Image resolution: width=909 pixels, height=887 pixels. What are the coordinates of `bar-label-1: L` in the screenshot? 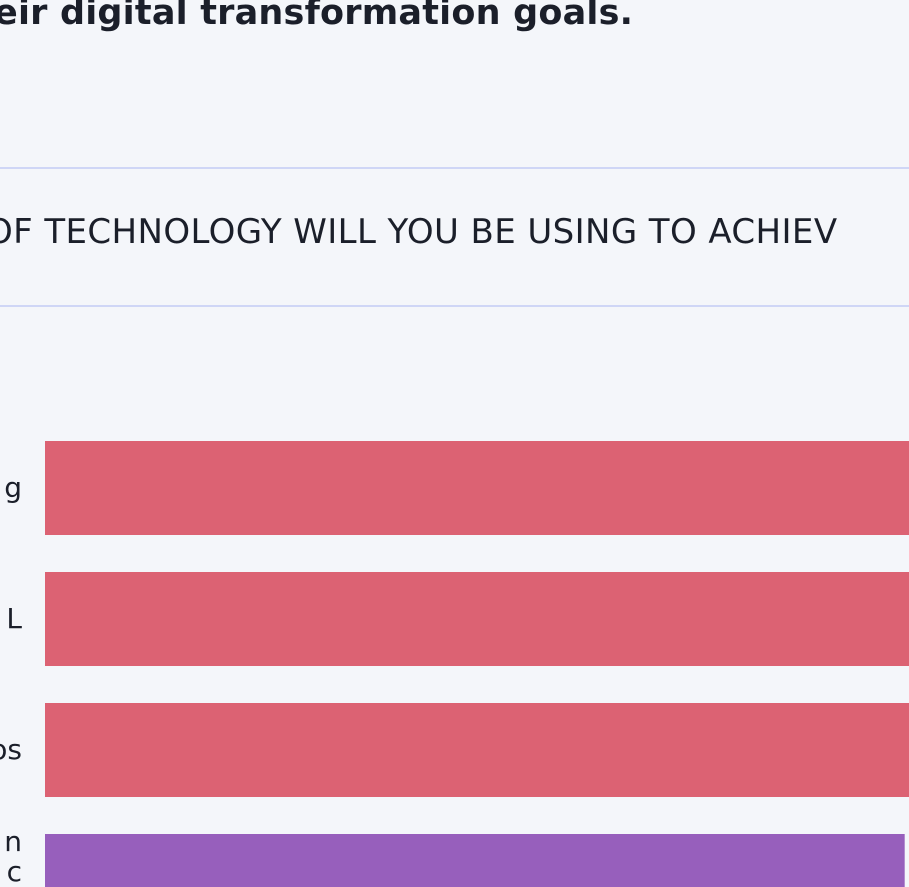 It's located at (14, 618).